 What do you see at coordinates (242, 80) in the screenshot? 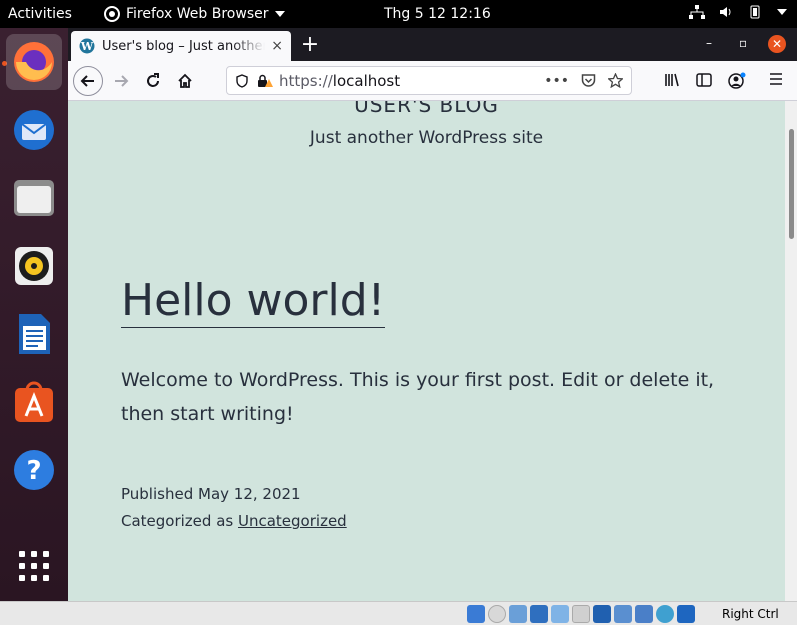
I see `tracking-protection-shield-icon` at bounding box center [242, 80].